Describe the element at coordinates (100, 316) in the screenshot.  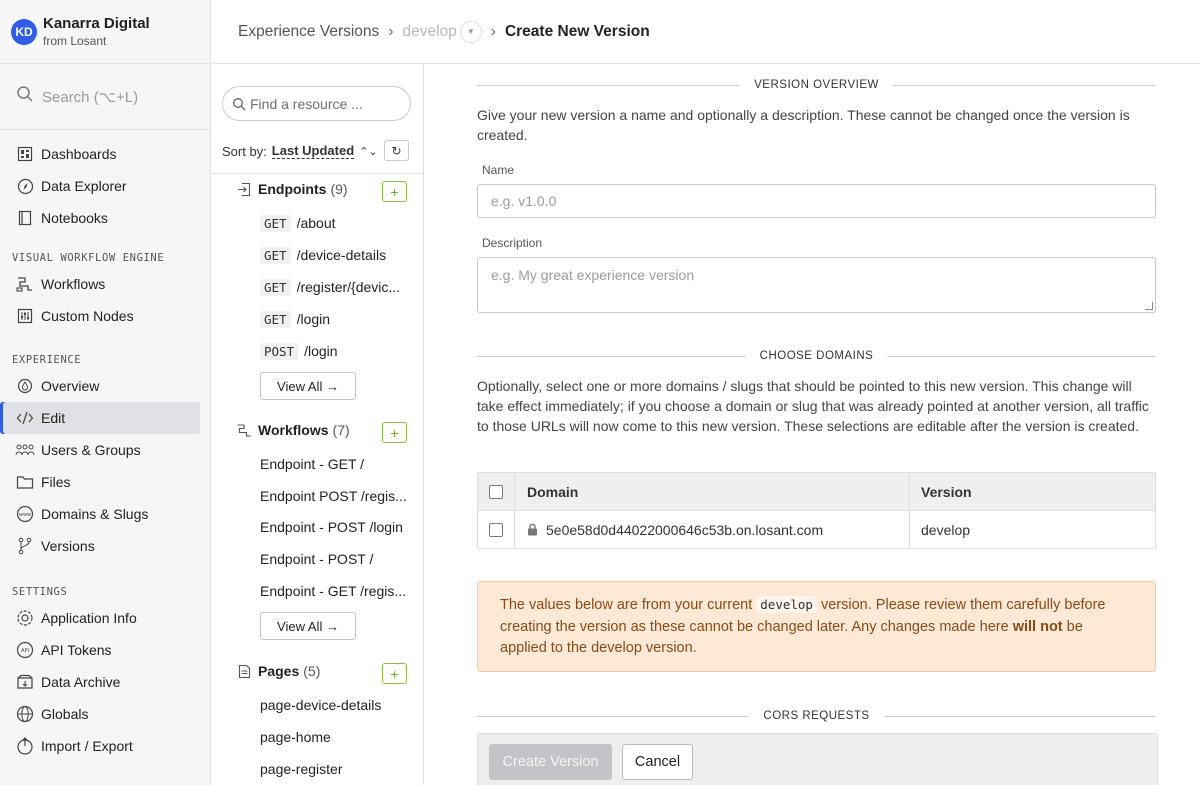
I see `nav-item-custom-nodes: Custom Nodes` at that location.